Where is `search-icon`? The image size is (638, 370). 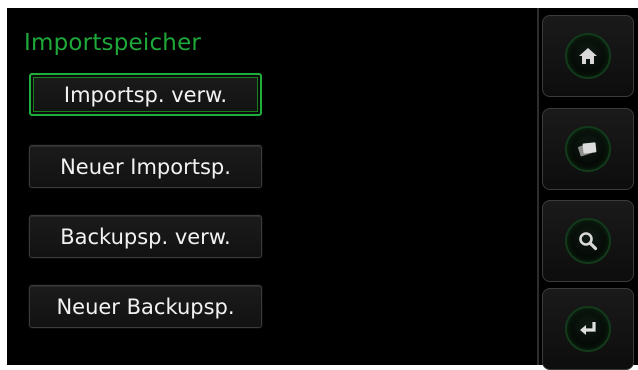
search-icon is located at coordinates (588, 241).